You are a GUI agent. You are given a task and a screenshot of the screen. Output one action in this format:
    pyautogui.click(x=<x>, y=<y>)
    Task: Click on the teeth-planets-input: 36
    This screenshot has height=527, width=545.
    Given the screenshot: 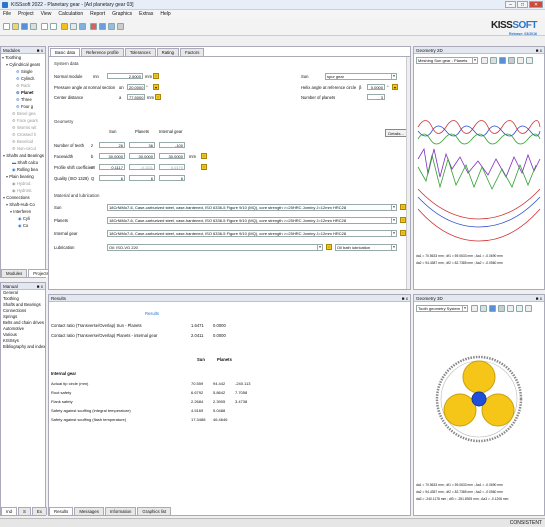 What is the action you would take?
    pyautogui.click(x=142, y=145)
    